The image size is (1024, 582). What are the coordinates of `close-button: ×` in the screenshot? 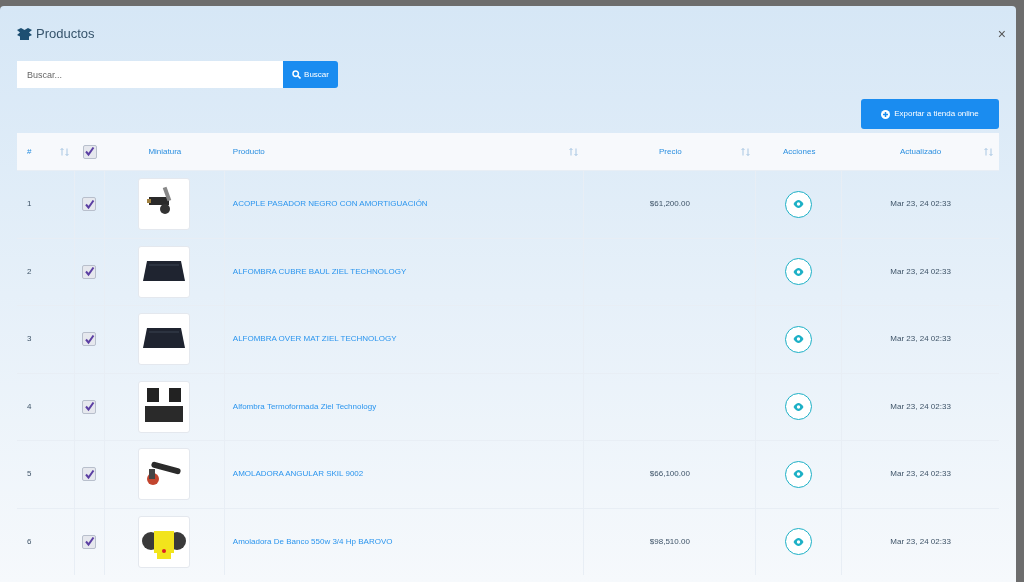 It's located at (1001, 34).